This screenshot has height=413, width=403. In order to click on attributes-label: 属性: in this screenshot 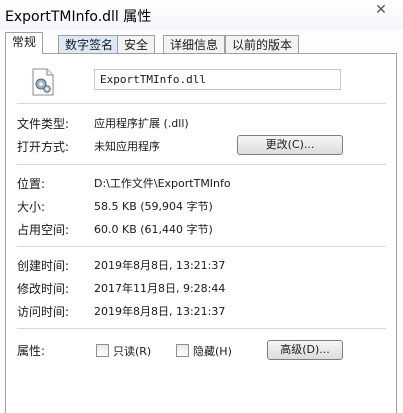, I will do `click(31, 351)`.